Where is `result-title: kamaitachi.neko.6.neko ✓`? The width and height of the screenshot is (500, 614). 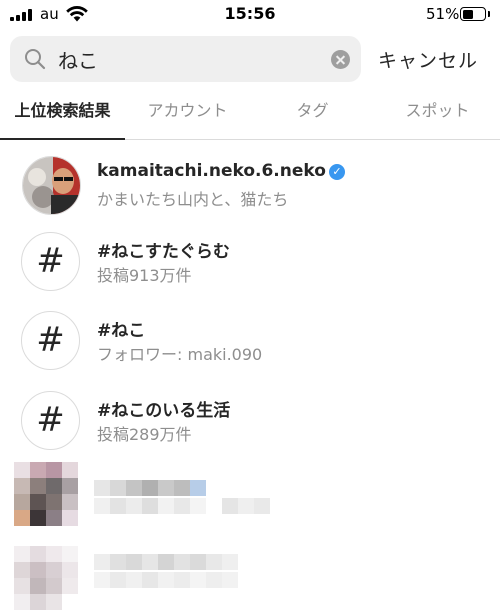
result-title: kamaitachi.neko.6.neko ✓ is located at coordinates (221, 171).